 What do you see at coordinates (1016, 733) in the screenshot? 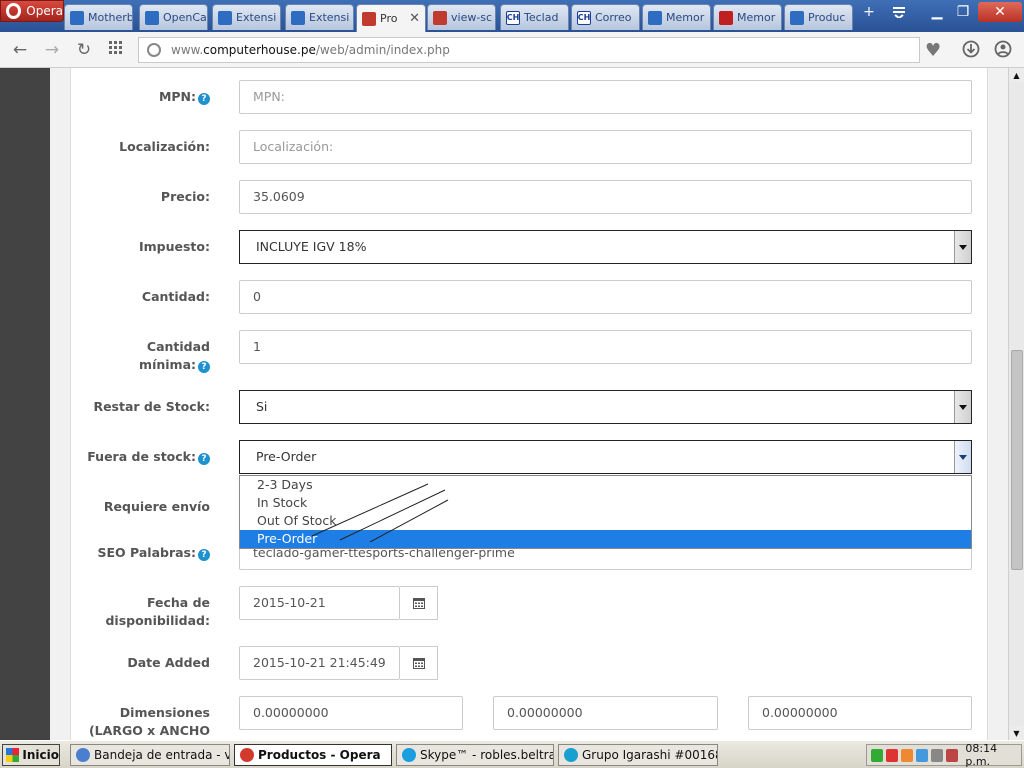
I see `scroll-down-arrow-icon: ▼` at bounding box center [1016, 733].